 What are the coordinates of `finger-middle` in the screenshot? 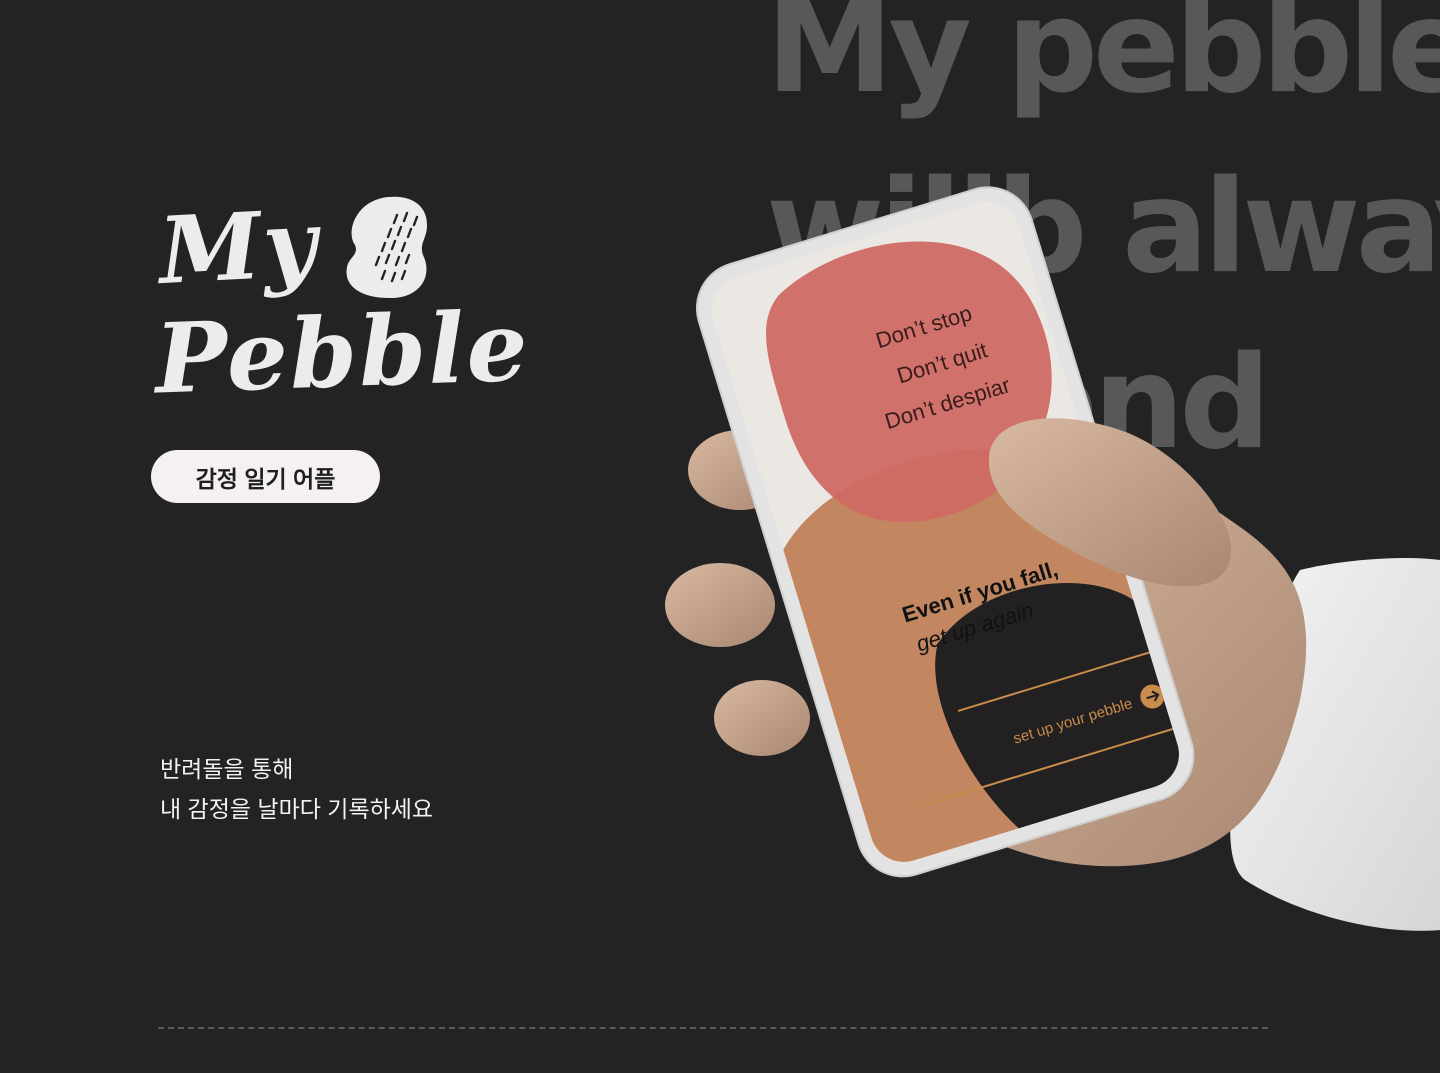 It's located at (720, 605).